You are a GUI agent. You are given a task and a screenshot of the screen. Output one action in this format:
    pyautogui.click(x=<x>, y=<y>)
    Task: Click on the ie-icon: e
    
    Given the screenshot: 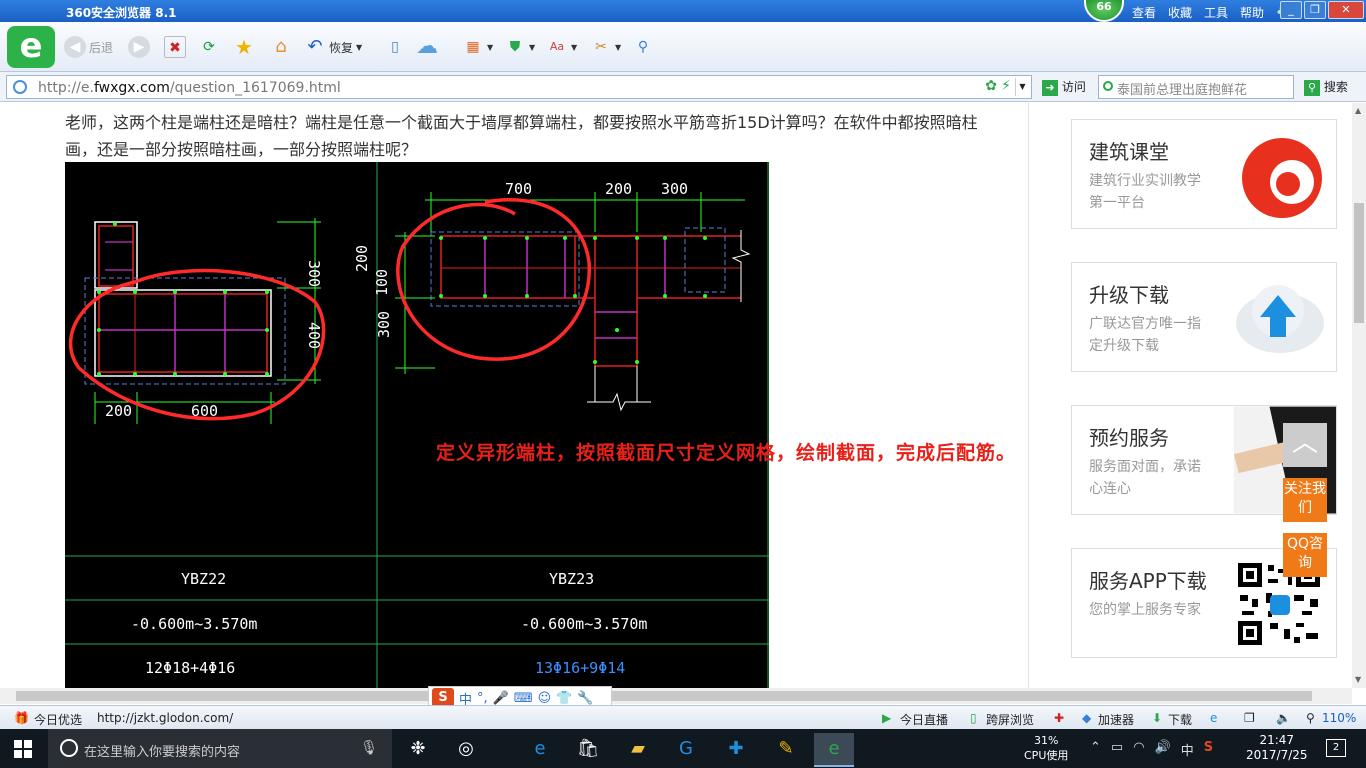 What is the action you would take?
    pyautogui.click(x=1213, y=718)
    